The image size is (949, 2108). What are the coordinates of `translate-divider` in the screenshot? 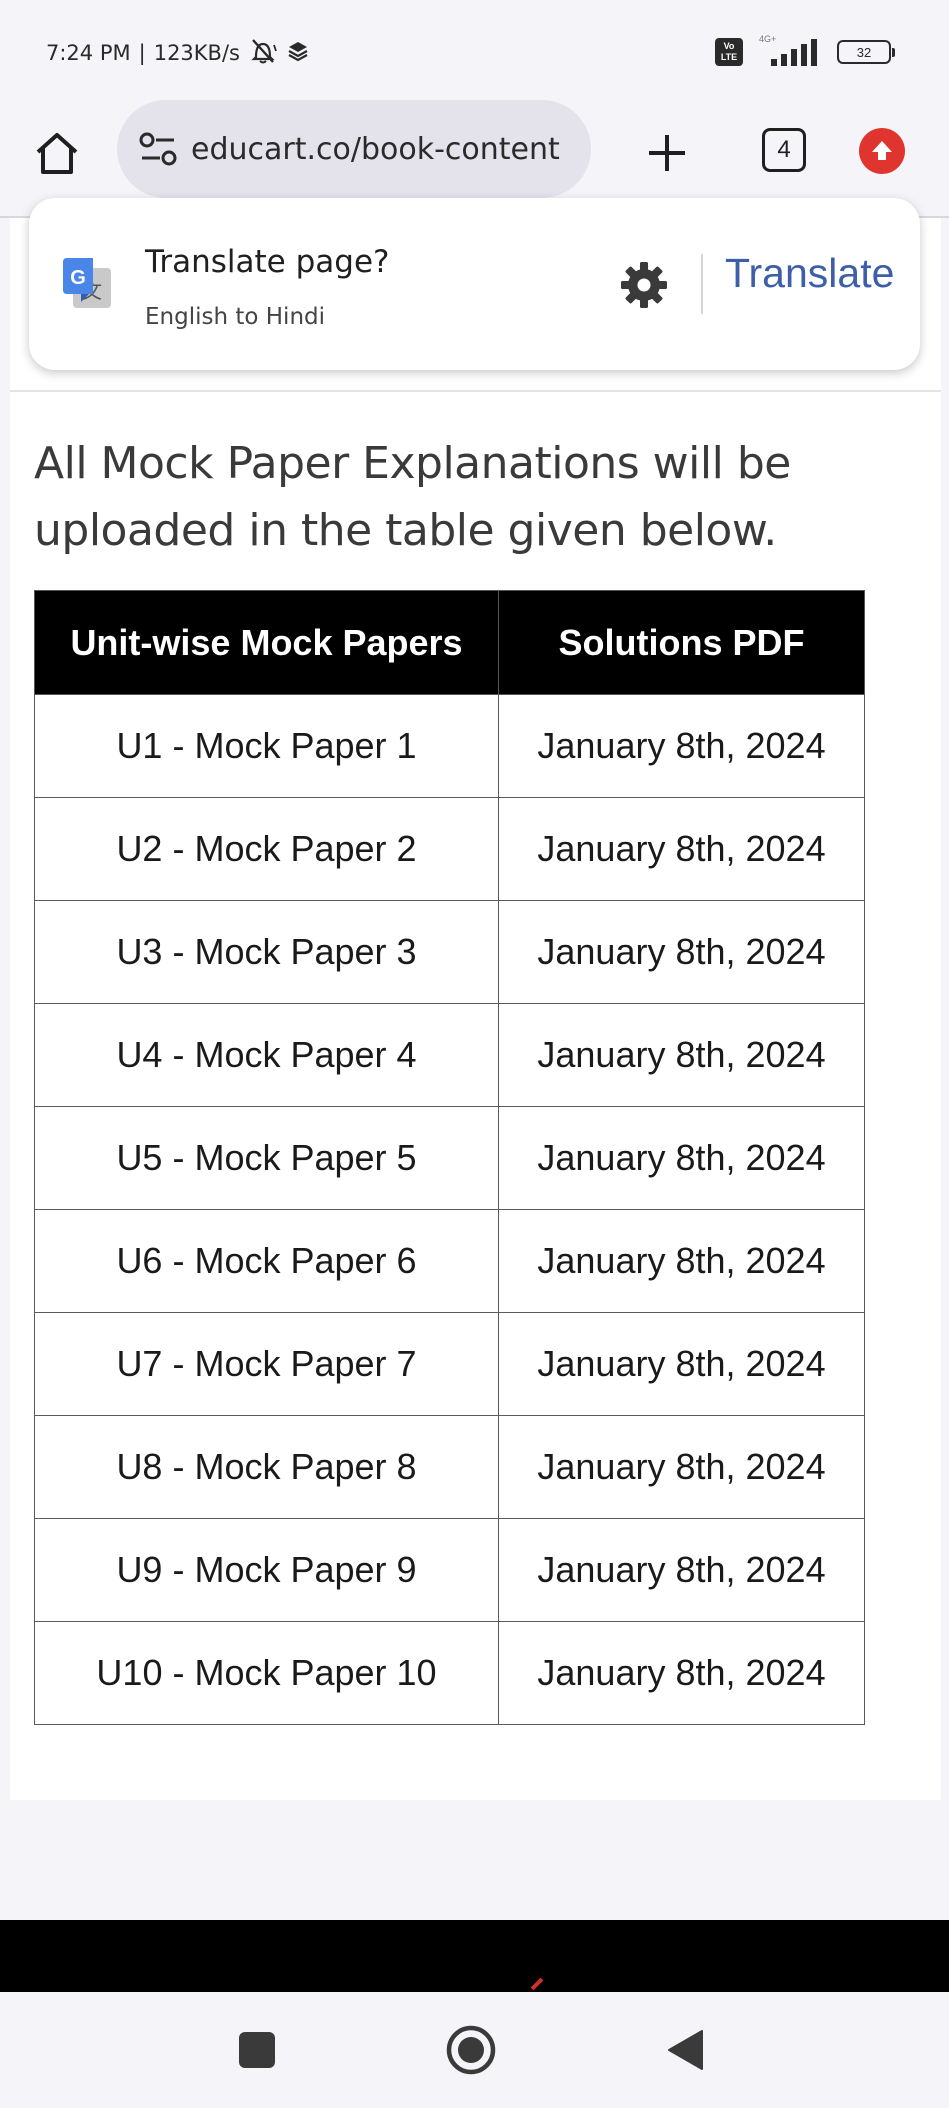 It's located at (702, 284).